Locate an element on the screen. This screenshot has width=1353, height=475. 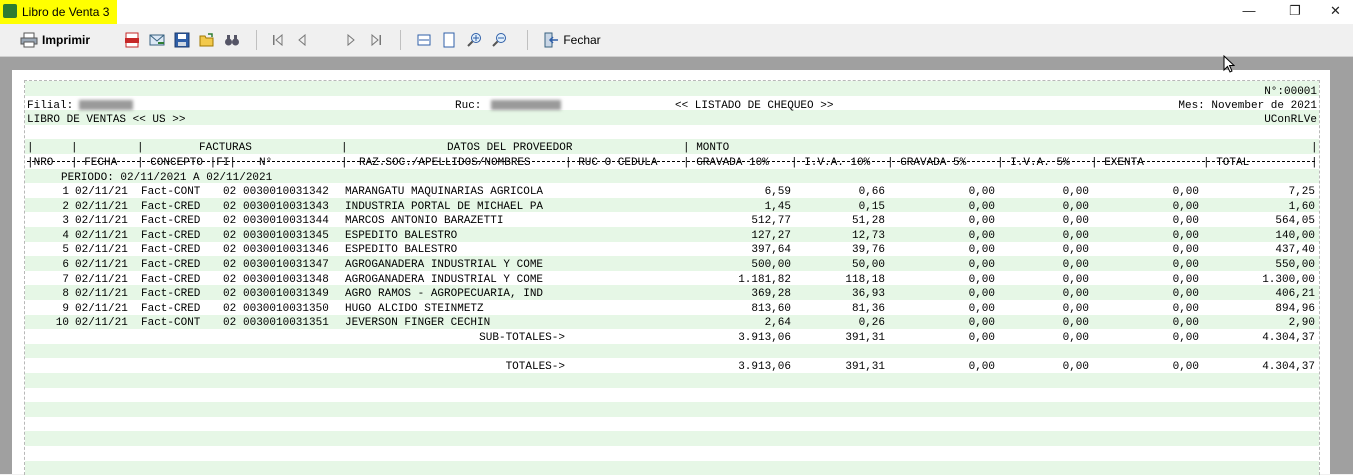
cell-nro: 10 is located at coordinates (62, 323).